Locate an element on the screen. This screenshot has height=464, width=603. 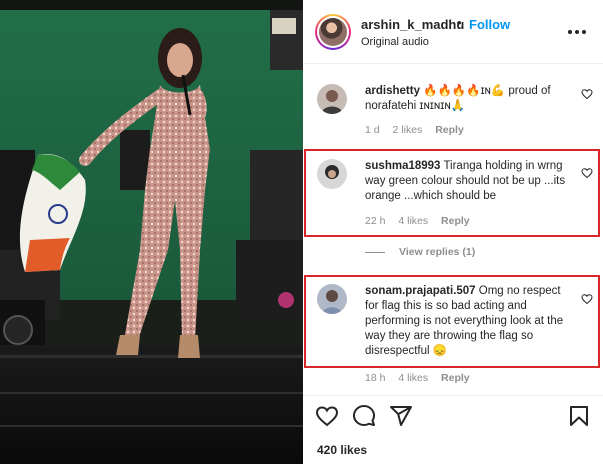
comment-username: sushma18993 is located at coordinates (402, 166).